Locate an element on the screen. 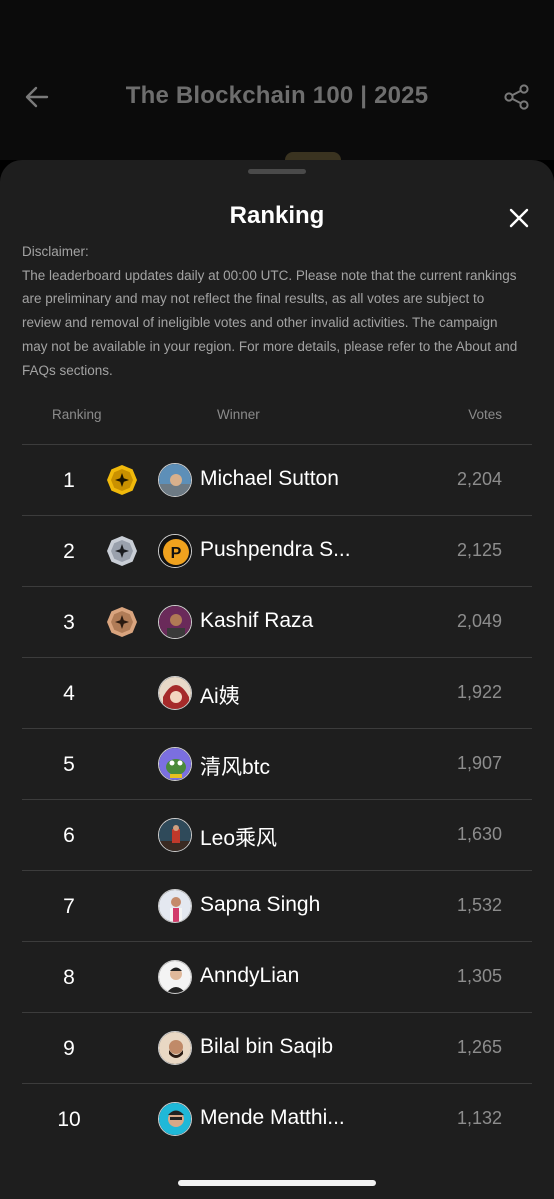 The height and width of the screenshot is (1199, 554). gold-medal-icon is located at coordinates (122, 480).